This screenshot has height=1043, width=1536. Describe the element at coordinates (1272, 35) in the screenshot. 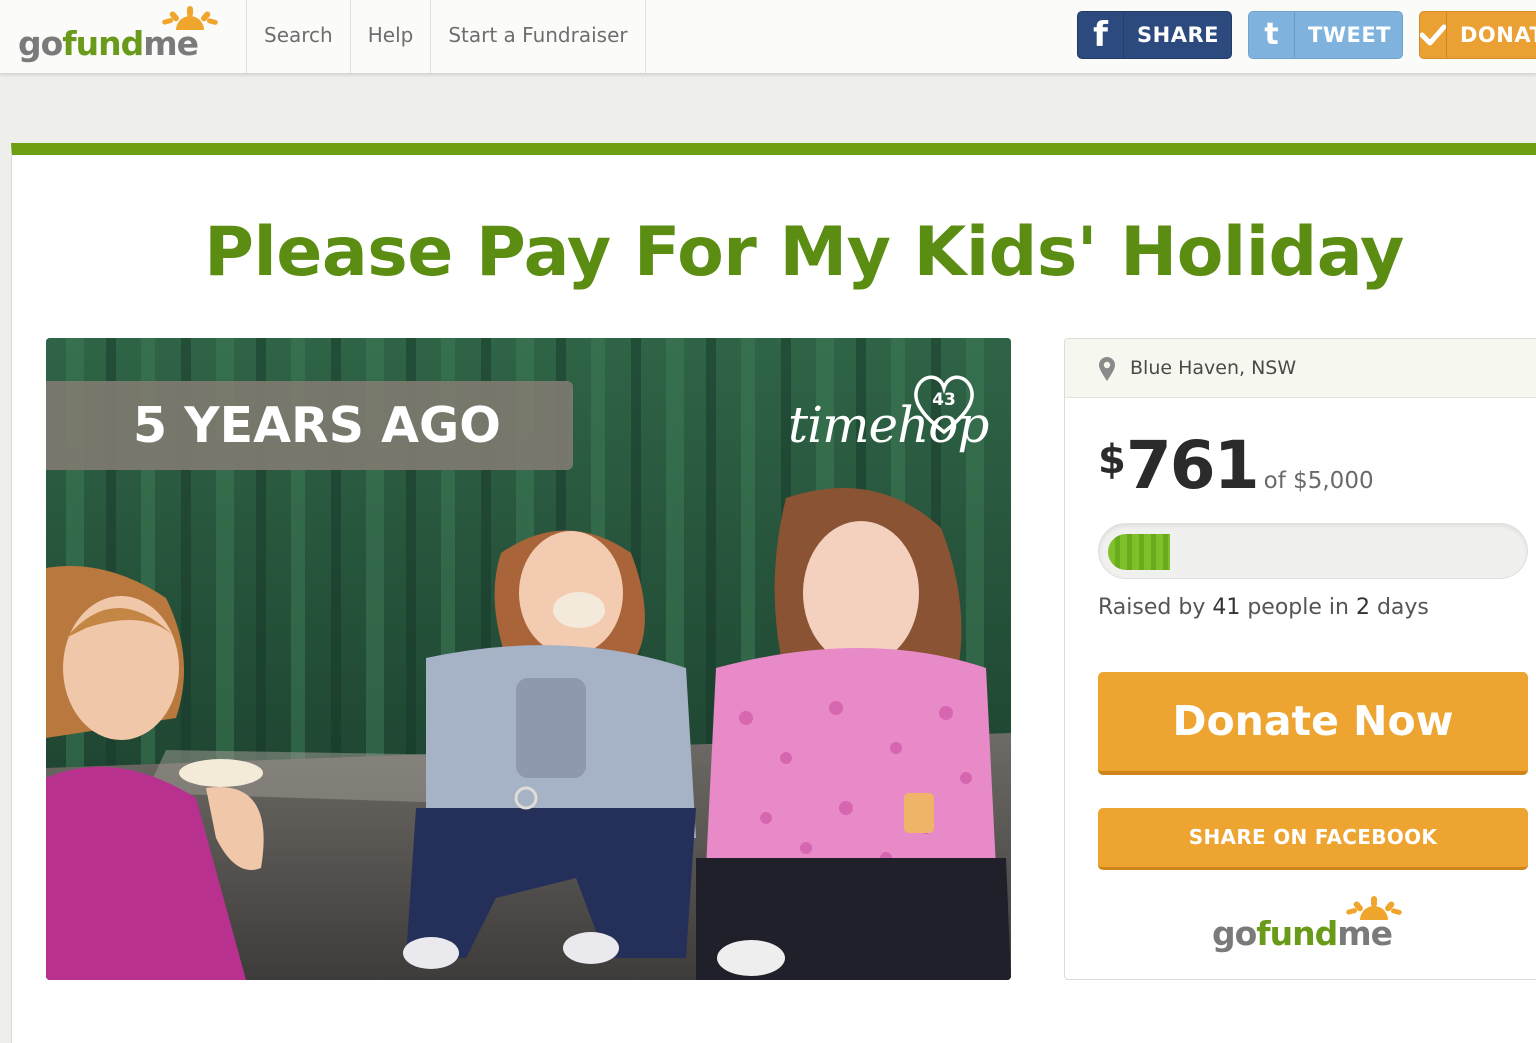

I see `twitter-icon: t` at that location.